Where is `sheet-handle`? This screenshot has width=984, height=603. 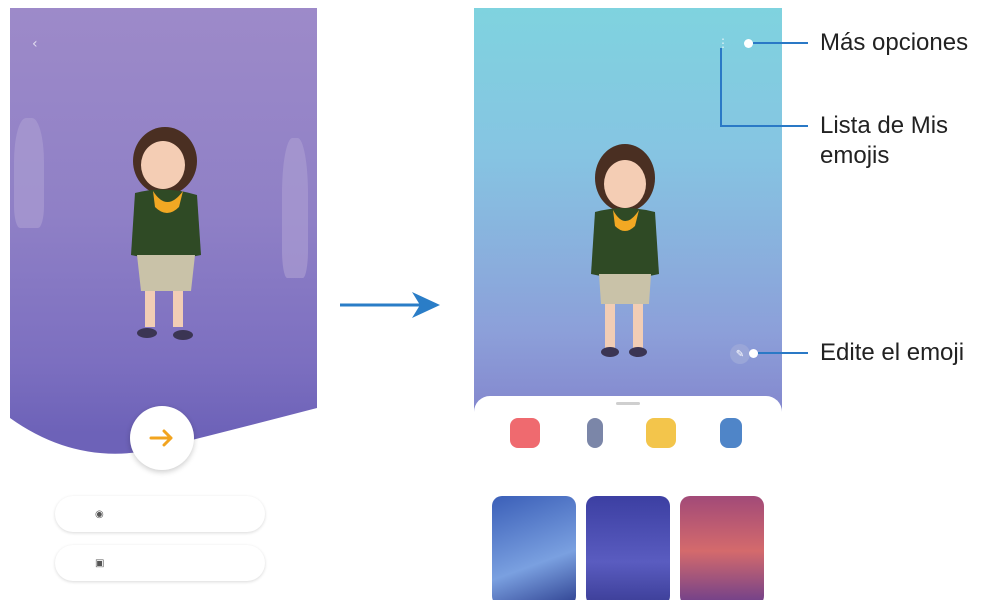 sheet-handle is located at coordinates (628, 403).